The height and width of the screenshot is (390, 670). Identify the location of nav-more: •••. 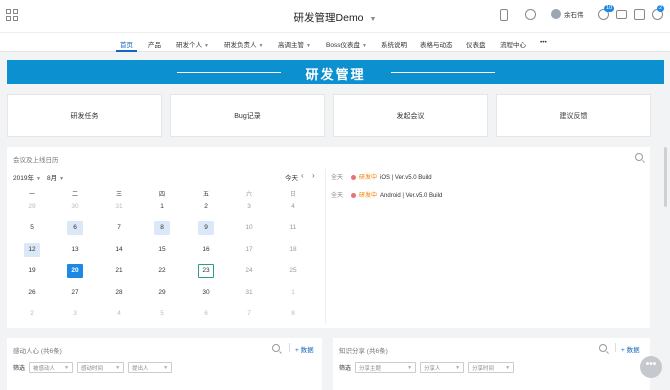
(543, 42).